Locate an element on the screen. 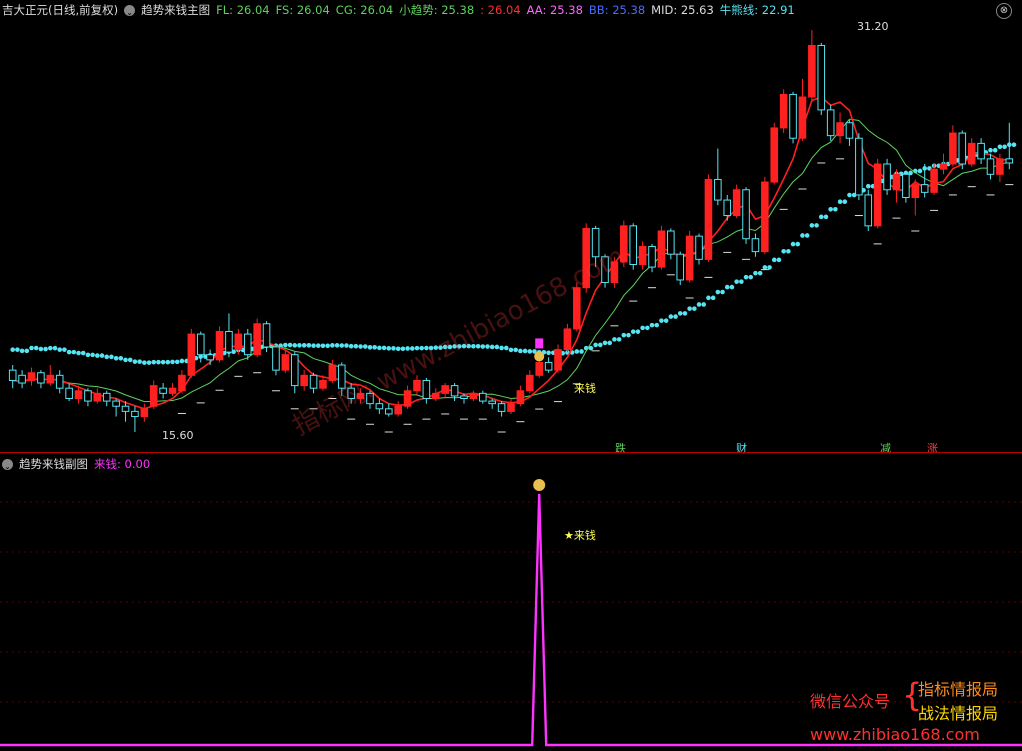  brand-1: 指标情报局 is located at coordinates (958, 689).